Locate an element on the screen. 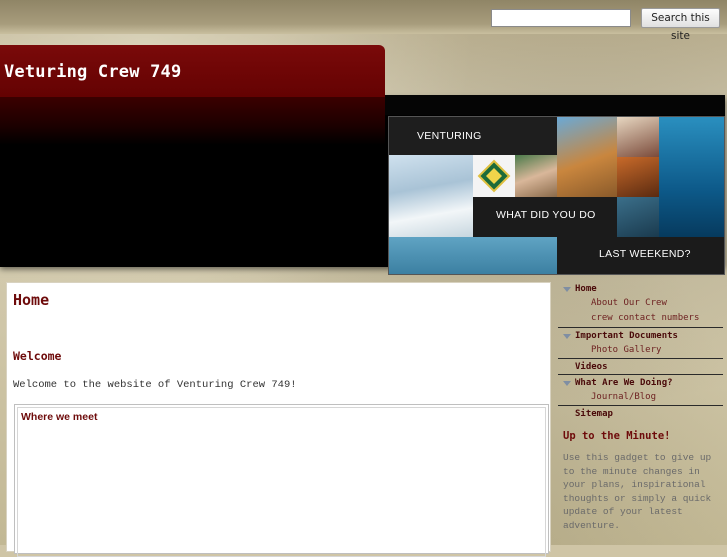 This screenshot has width=727, height=557. header-top-strip is located at coordinates (555, 105).